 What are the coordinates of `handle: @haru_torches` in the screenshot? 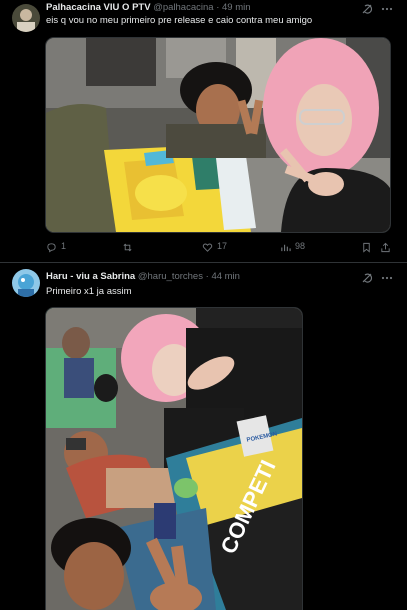 It's located at (170, 276).